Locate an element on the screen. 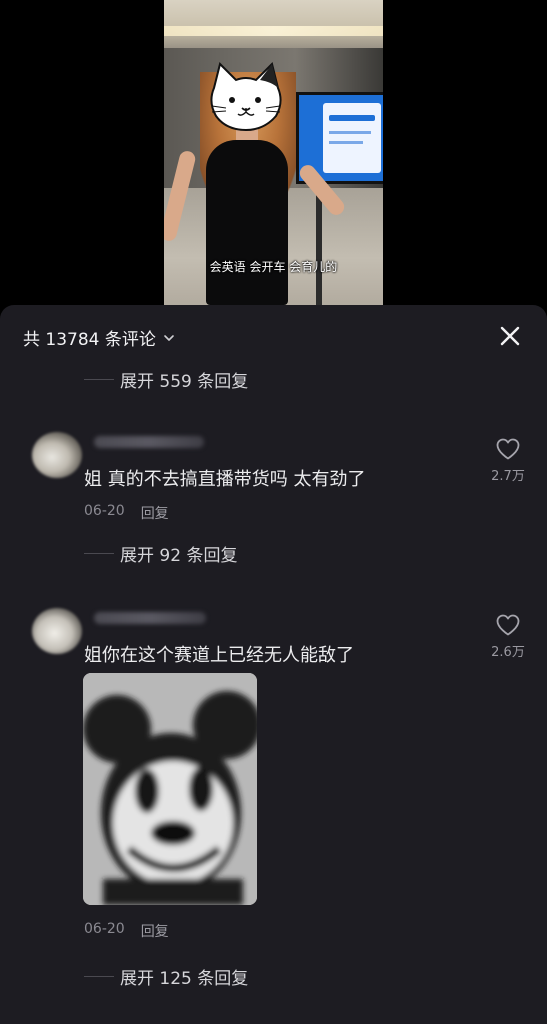 The width and height of the screenshot is (547, 1024). comment-text: 姐你在这个赛道上已经无人能敌了 is located at coordinates (219, 655).